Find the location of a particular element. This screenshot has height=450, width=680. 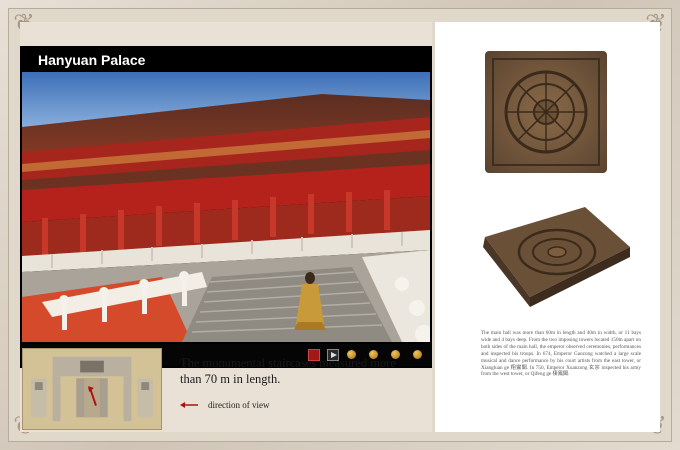

brick-tile-top-image is located at coordinates (546, 112).